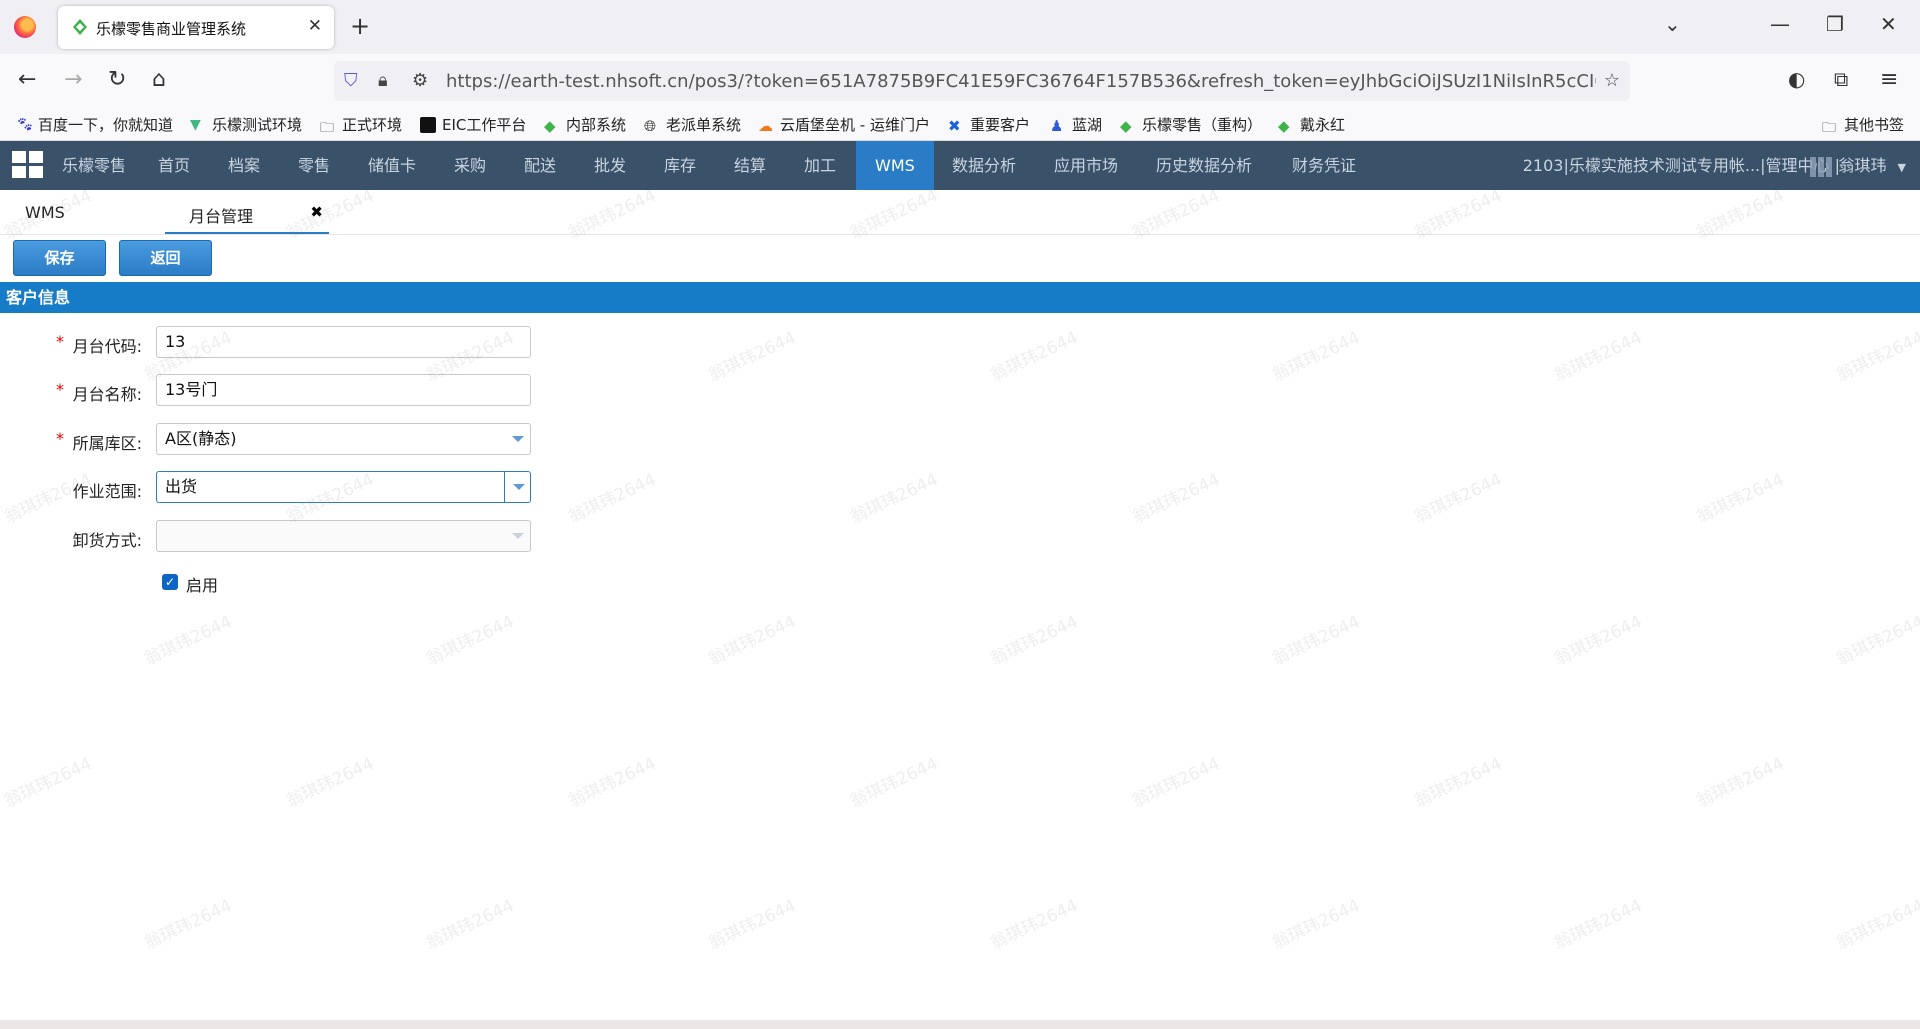 The height and width of the screenshot is (1029, 1920). Describe the element at coordinates (170, 582) in the screenshot. I see `enabled-checkbox: ✓` at that location.